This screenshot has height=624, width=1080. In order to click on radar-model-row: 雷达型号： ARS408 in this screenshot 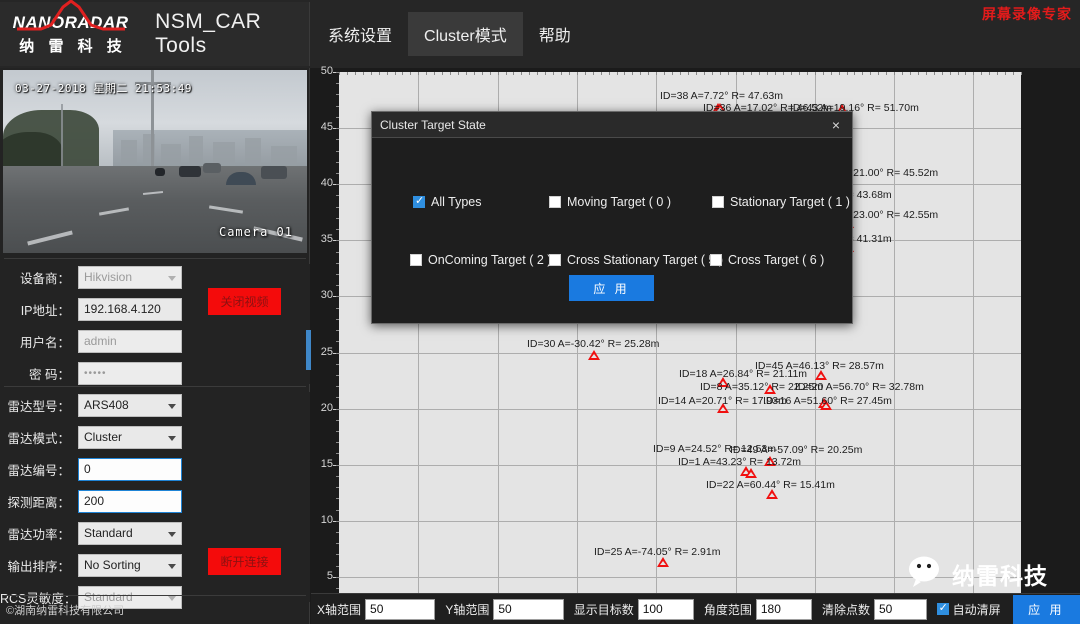, I will do `click(155, 405)`.